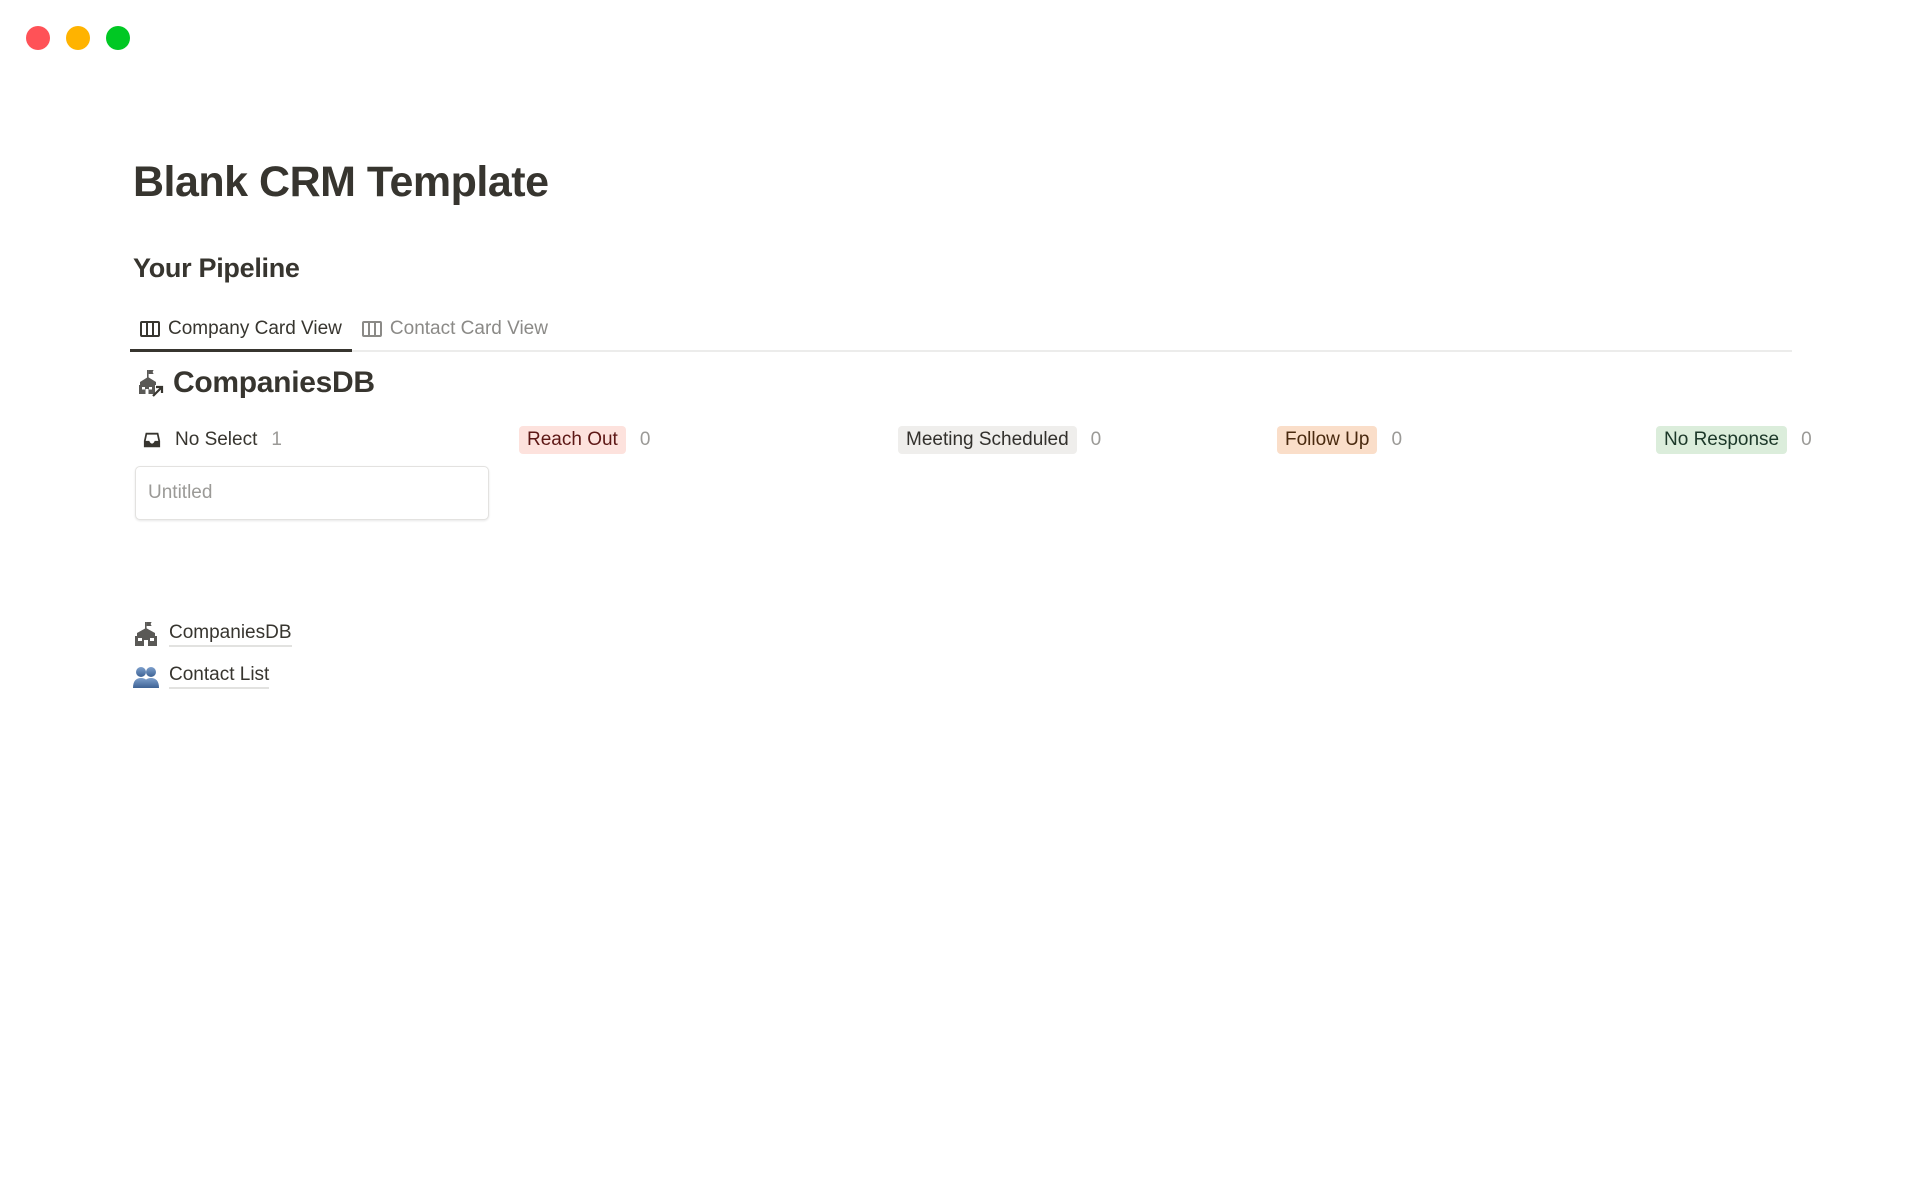 The height and width of the screenshot is (1200, 1920). Describe the element at coordinates (216, 439) in the screenshot. I see `group-label: No Select` at that location.